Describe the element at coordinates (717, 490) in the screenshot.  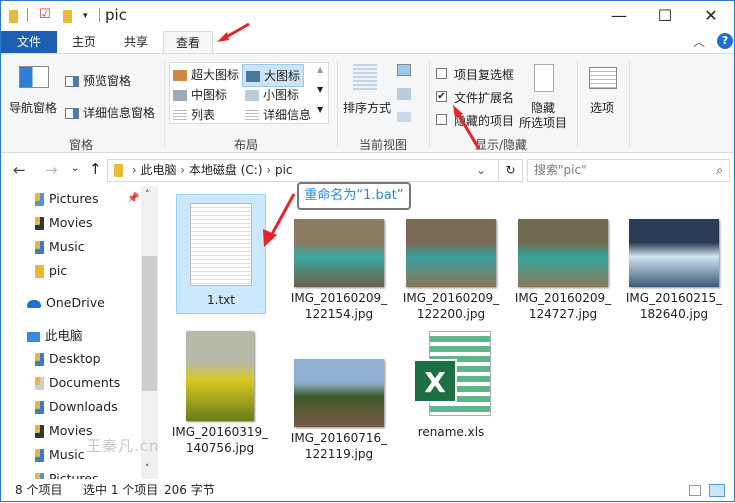
I see `large-icons-view-toggle` at that location.